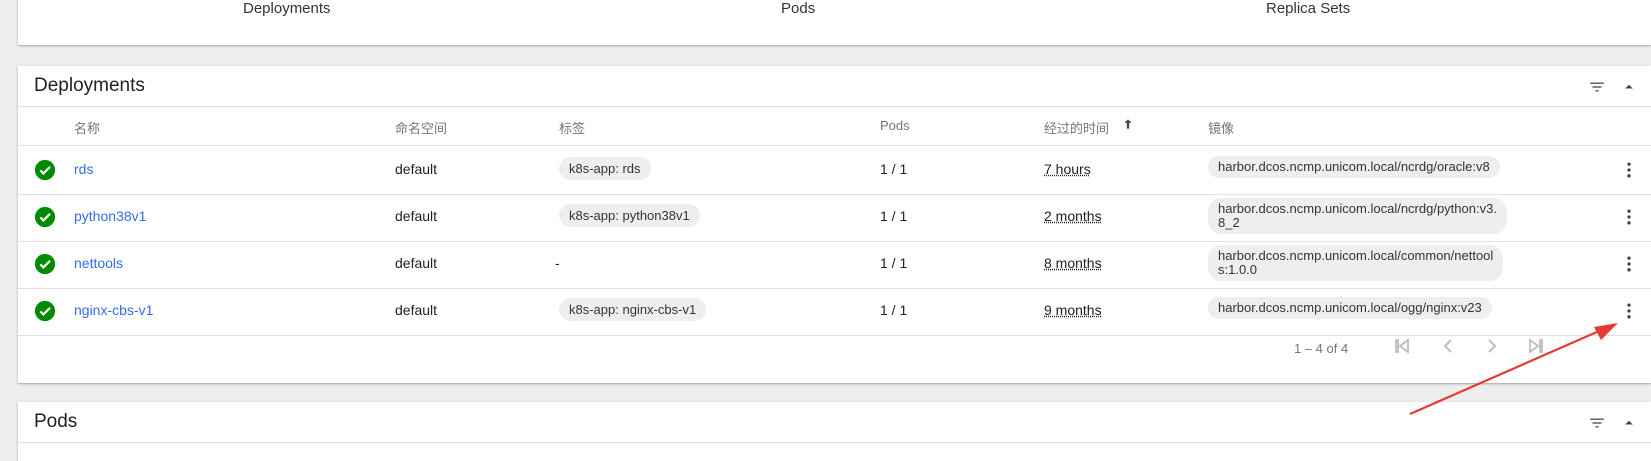 This screenshot has width=1651, height=461. What do you see at coordinates (89, 85) in the screenshot?
I see `deployments-title: Deployments` at bounding box center [89, 85].